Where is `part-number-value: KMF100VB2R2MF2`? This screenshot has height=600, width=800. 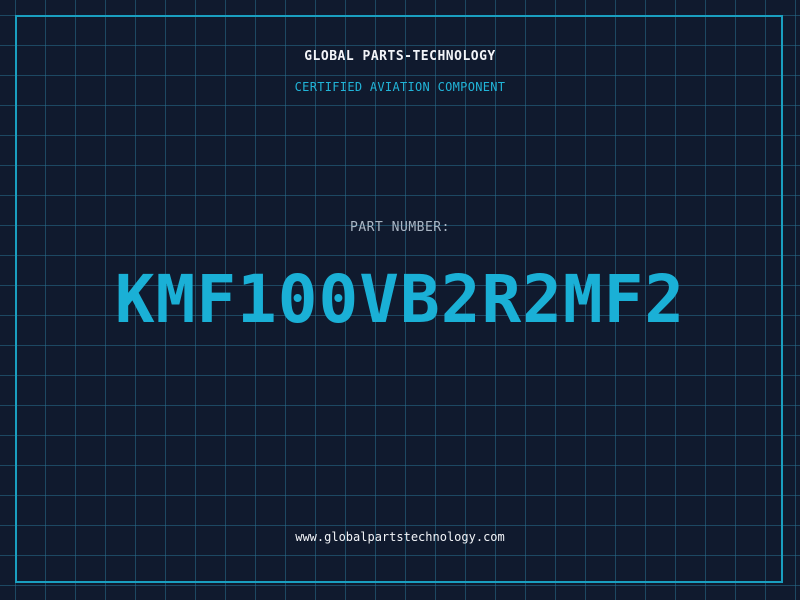 part-number-value: KMF100VB2R2MF2 is located at coordinates (400, 299).